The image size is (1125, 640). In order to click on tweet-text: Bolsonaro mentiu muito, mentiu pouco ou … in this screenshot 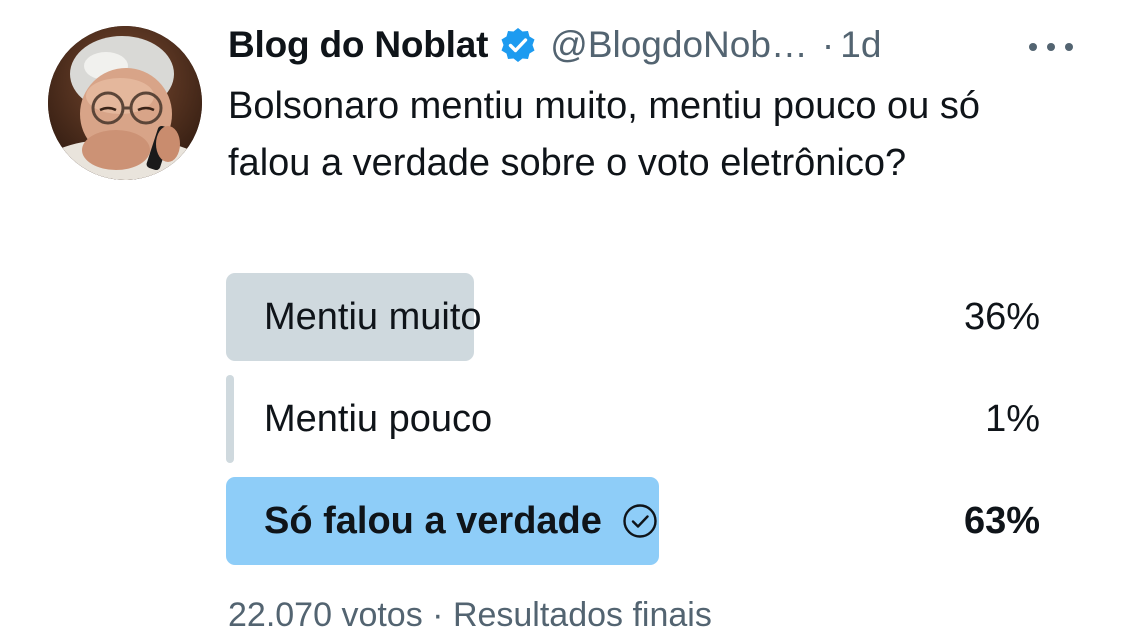, I will do `click(604, 134)`.